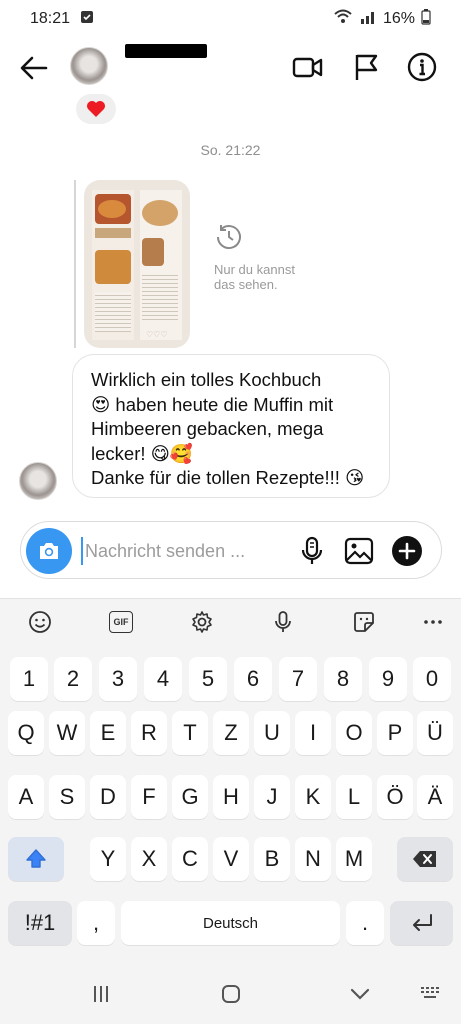 Image resolution: width=461 pixels, height=1024 pixels. I want to click on key-t: T, so click(190, 733).